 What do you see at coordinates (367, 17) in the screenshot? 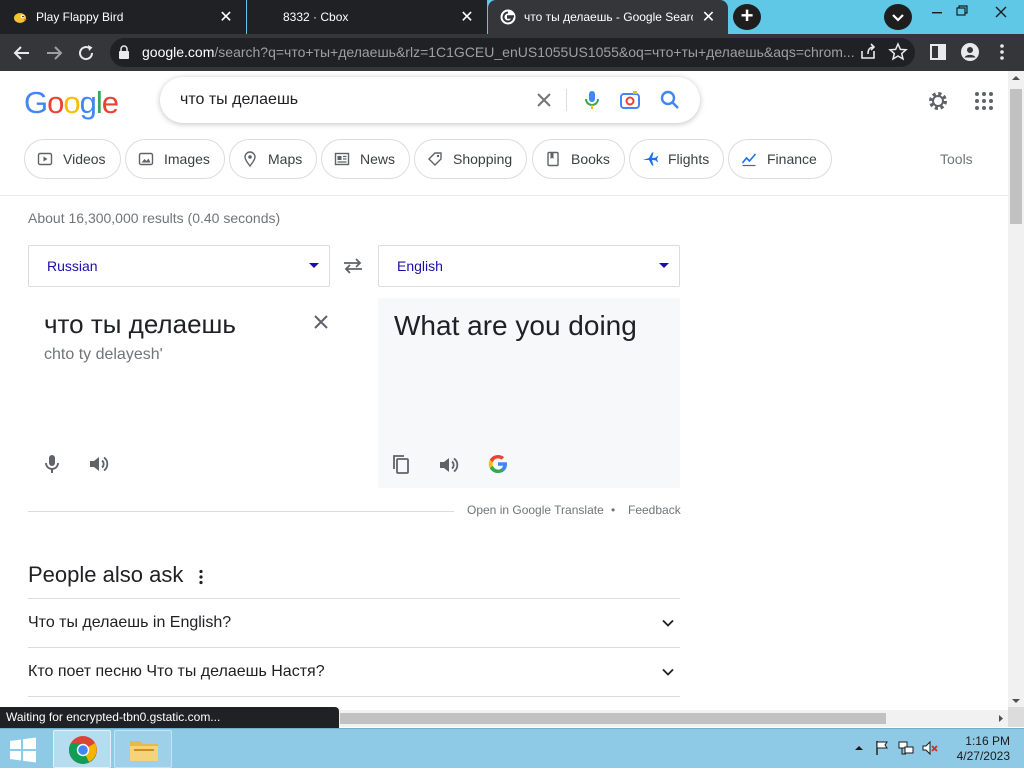
I see `tab-cbox: 8332 · Cbox ✕` at bounding box center [367, 17].